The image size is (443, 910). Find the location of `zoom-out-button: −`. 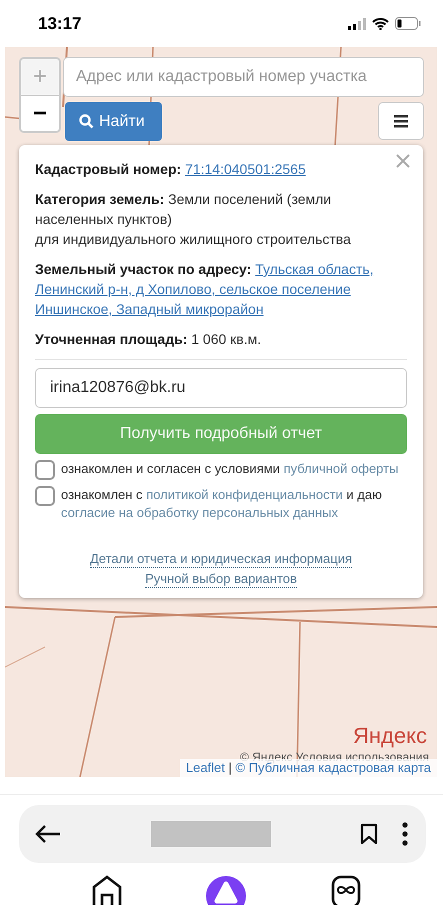

zoom-out-button: − is located at coordinates (40, 113).